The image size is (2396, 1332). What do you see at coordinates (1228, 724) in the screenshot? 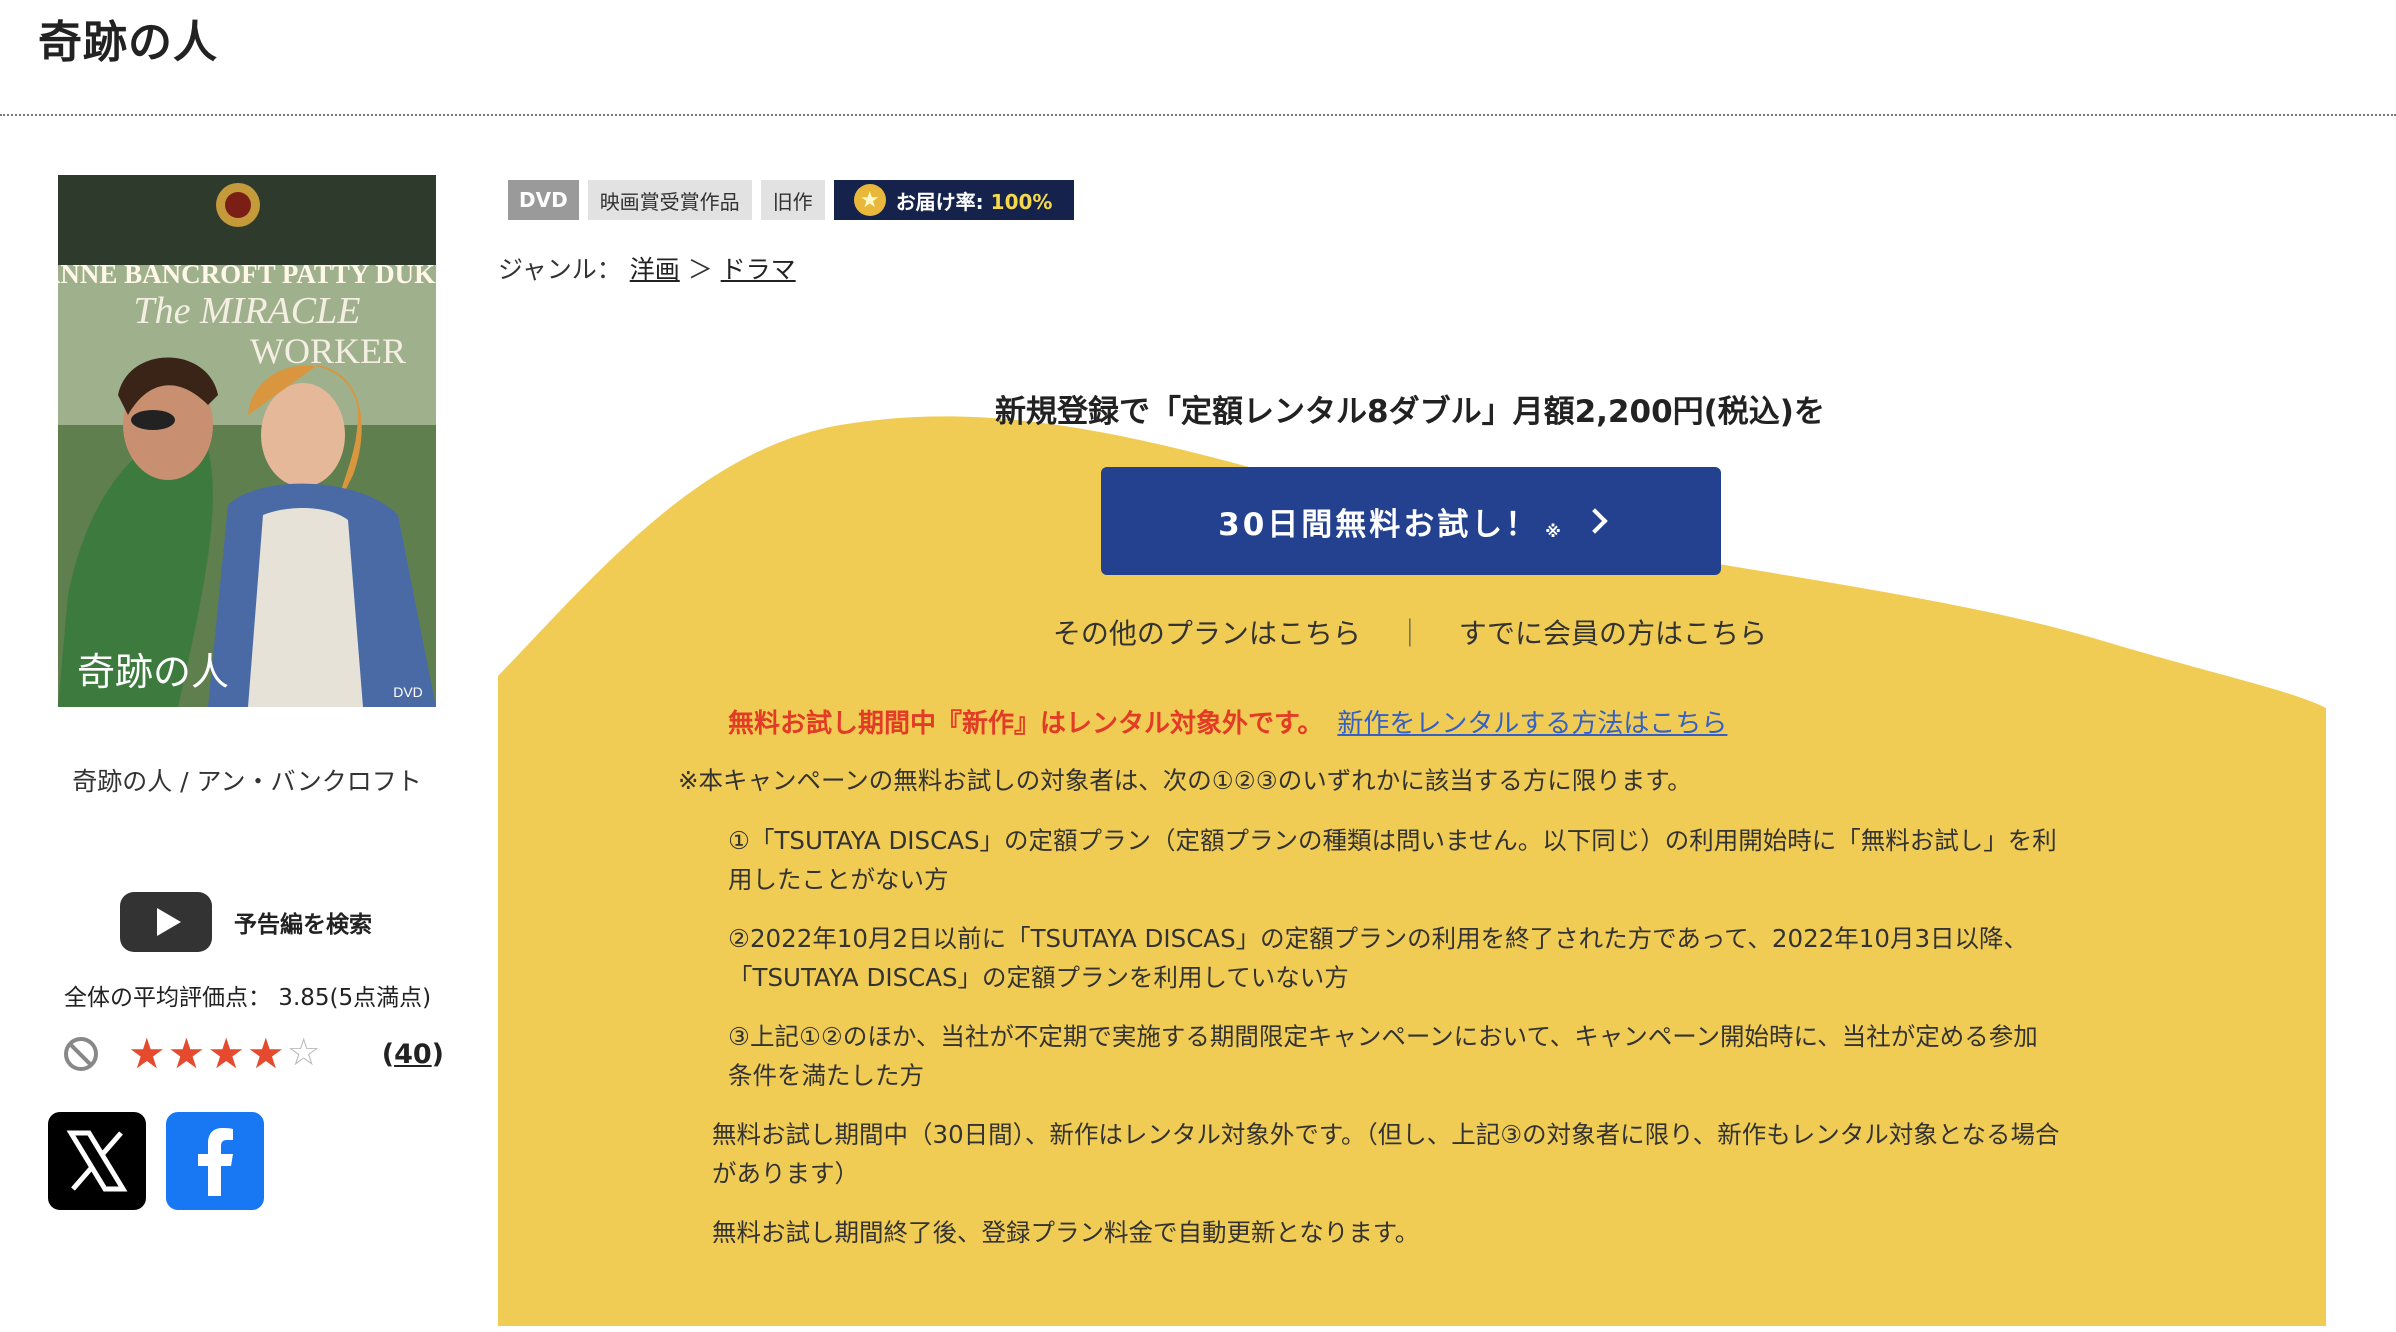
I see `new-release-warning: 無料お試し期間中『新作』はレンタル対象外です。 新作をレンタルする方法はこちら` at bounding box center [1228, 724].